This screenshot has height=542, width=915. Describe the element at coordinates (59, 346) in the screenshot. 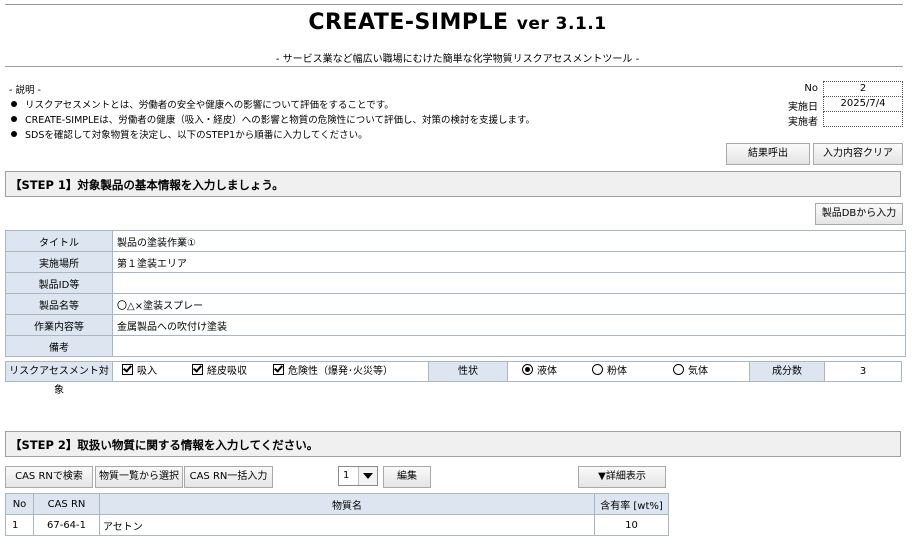

I see `remarks-label: 備考` at that location.